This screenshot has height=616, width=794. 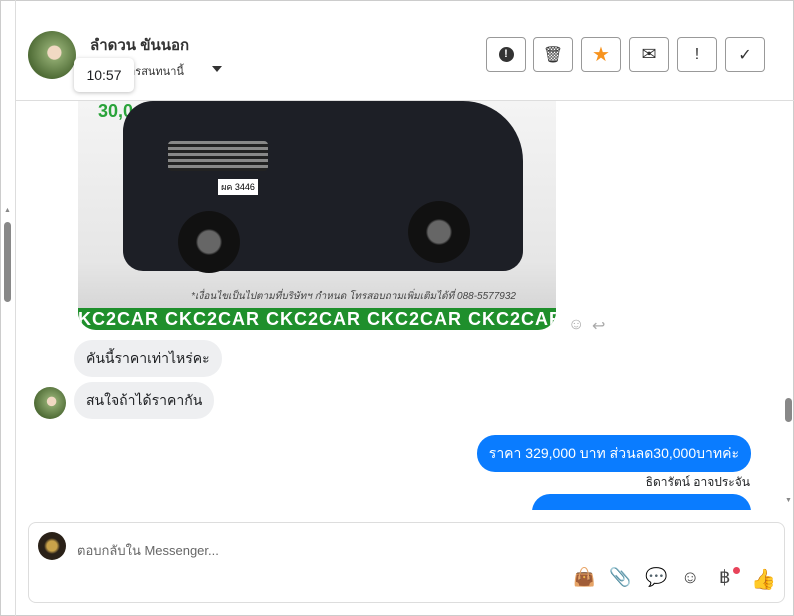 I want to click on chevron-down-icon, so click(x=217, y=69).